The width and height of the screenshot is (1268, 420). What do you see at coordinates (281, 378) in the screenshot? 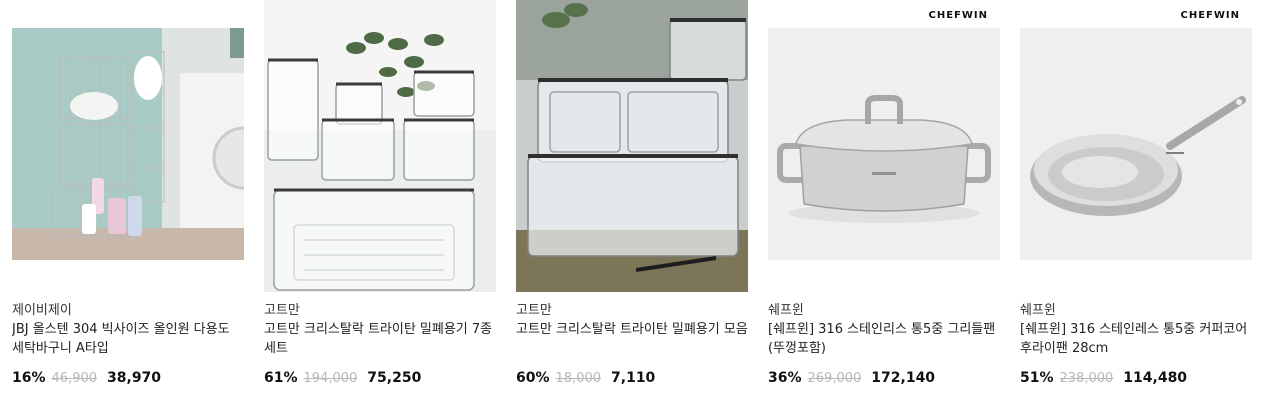
I see `discount-rate: 61%` at bounding box center [281, 378].